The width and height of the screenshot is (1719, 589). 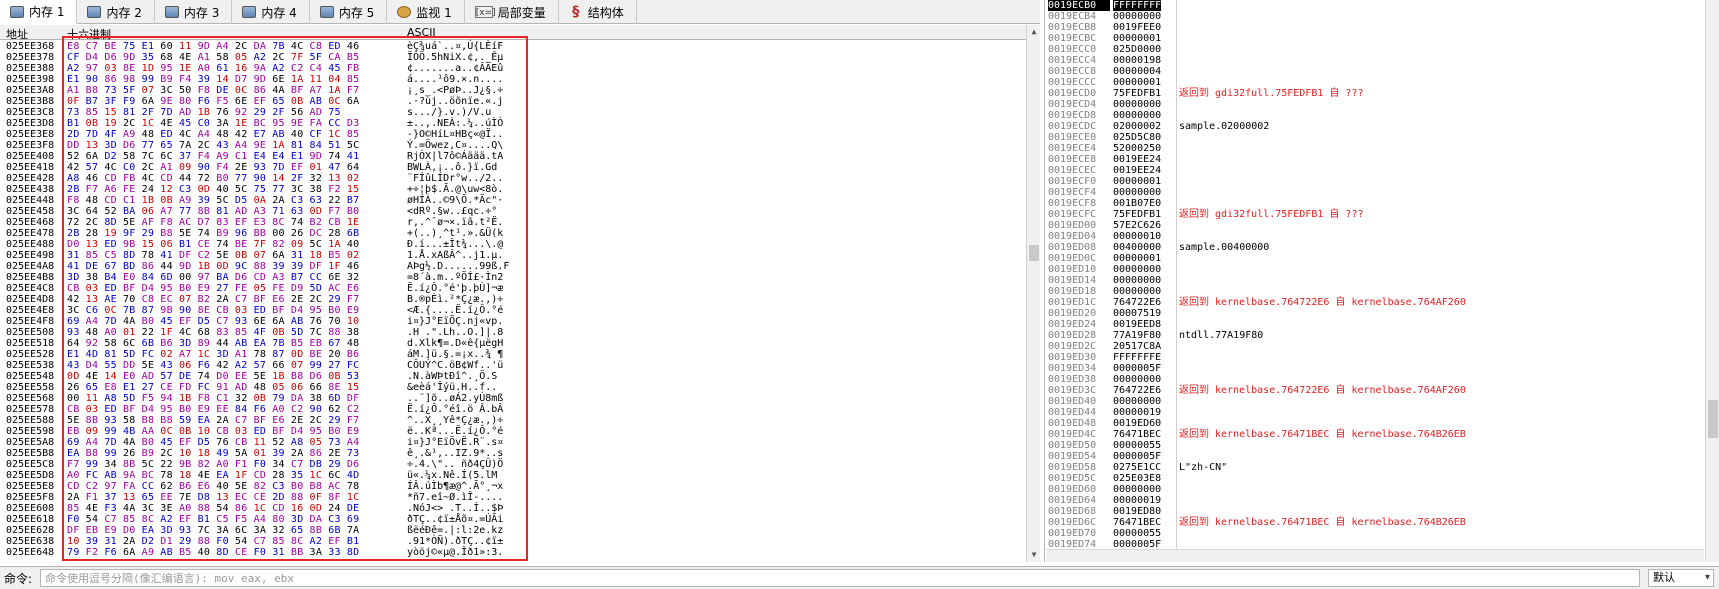 I want to click on hex-byte: 06, so click(x=148, y=211).